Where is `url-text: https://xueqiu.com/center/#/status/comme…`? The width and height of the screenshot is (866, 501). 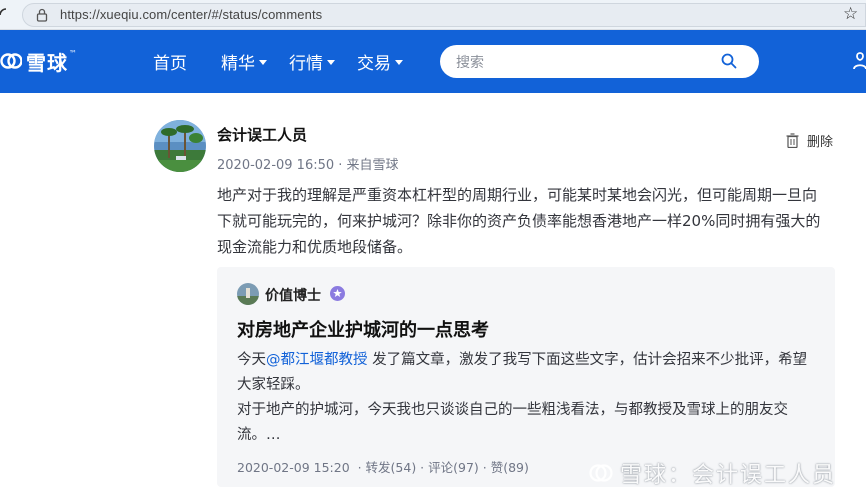 url-text: https://xueqiu.com/center/#/status/comme… is located at coordinates (191, 14).